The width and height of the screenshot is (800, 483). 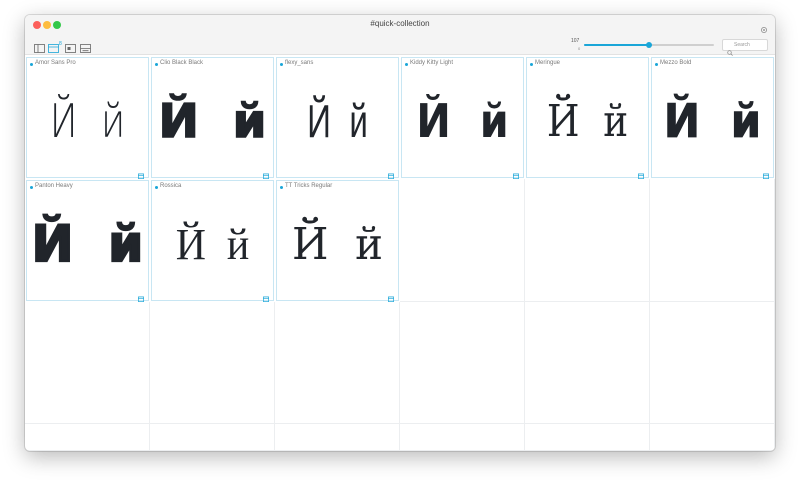 I want to click on slider-knob, so click(x=649, y=45).